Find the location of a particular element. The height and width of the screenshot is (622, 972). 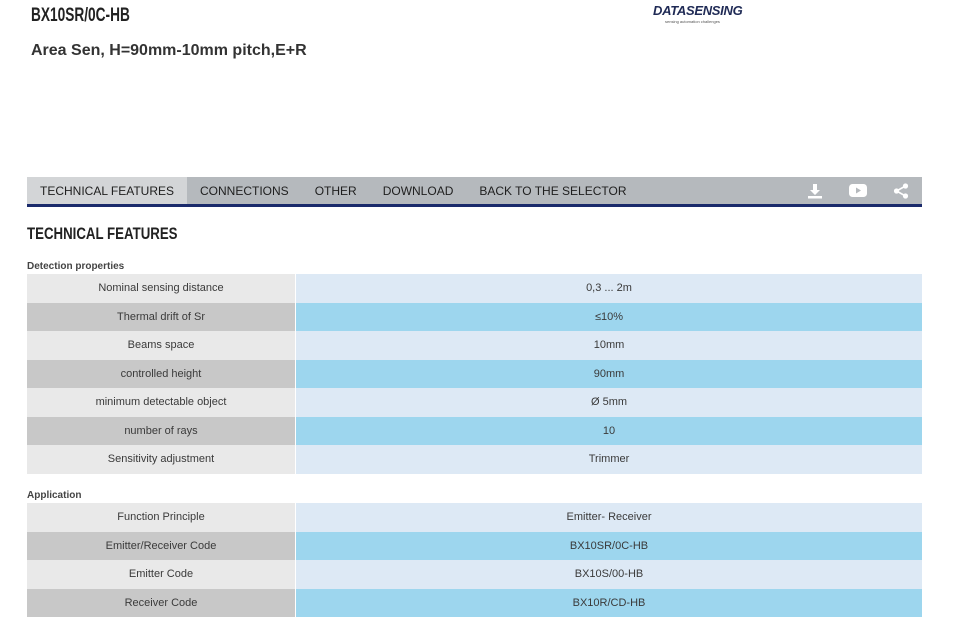

tab-connections: CONNECTIONS is located at coordinates (244, 190).